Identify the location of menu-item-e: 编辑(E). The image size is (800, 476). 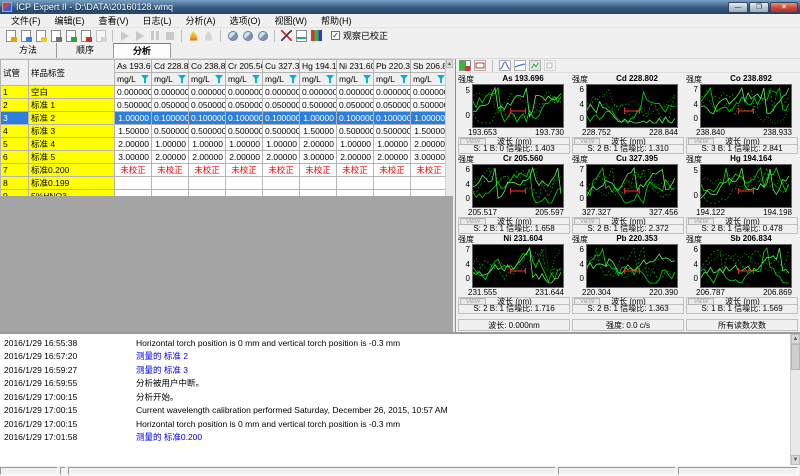
(70, 20).